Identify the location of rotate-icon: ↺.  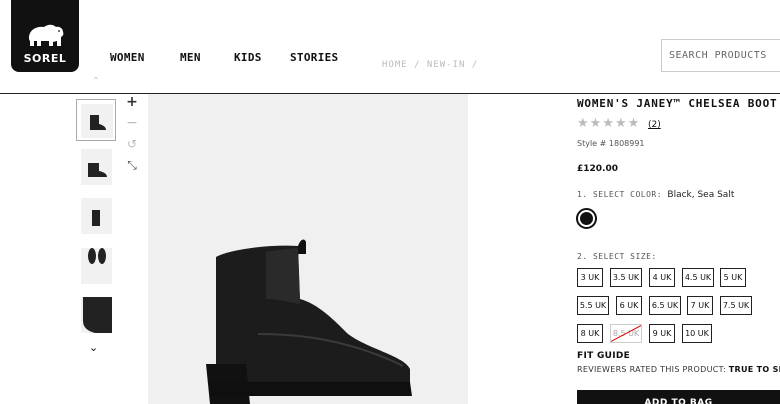
(132, 144).